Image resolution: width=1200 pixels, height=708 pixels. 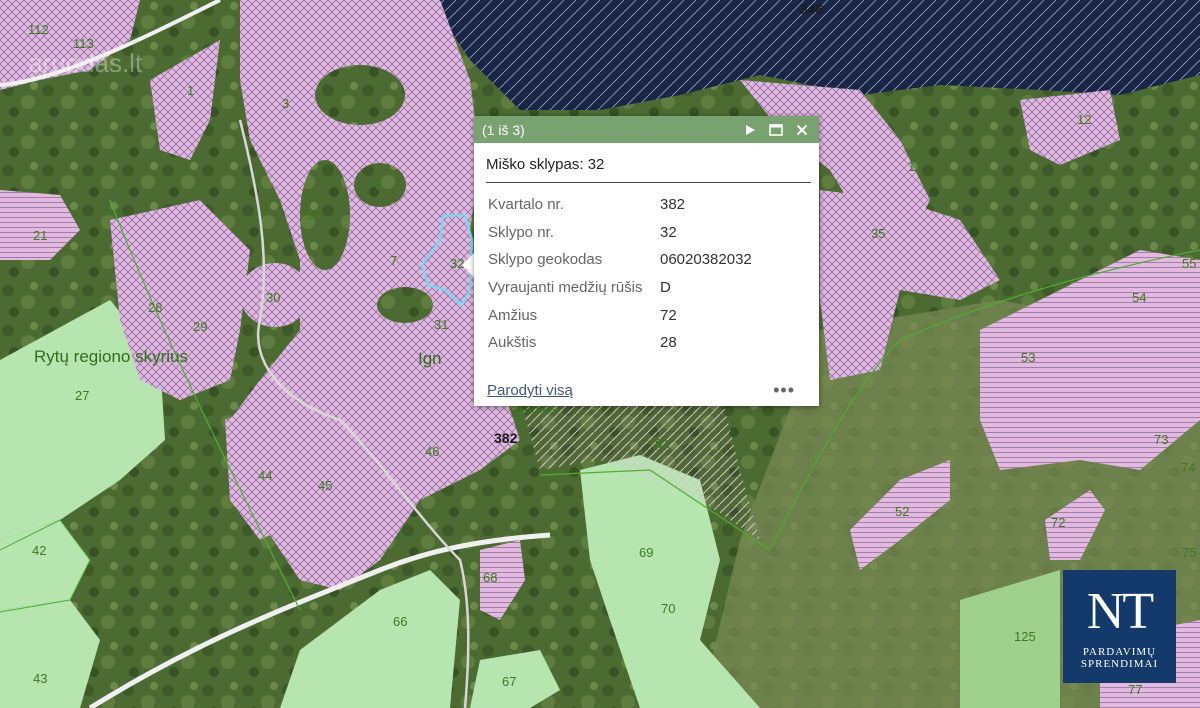 What do you see at coordinates (878, 233) in the screenshot?
I see `parcel-label: 35` at bounding box center [878, 233].